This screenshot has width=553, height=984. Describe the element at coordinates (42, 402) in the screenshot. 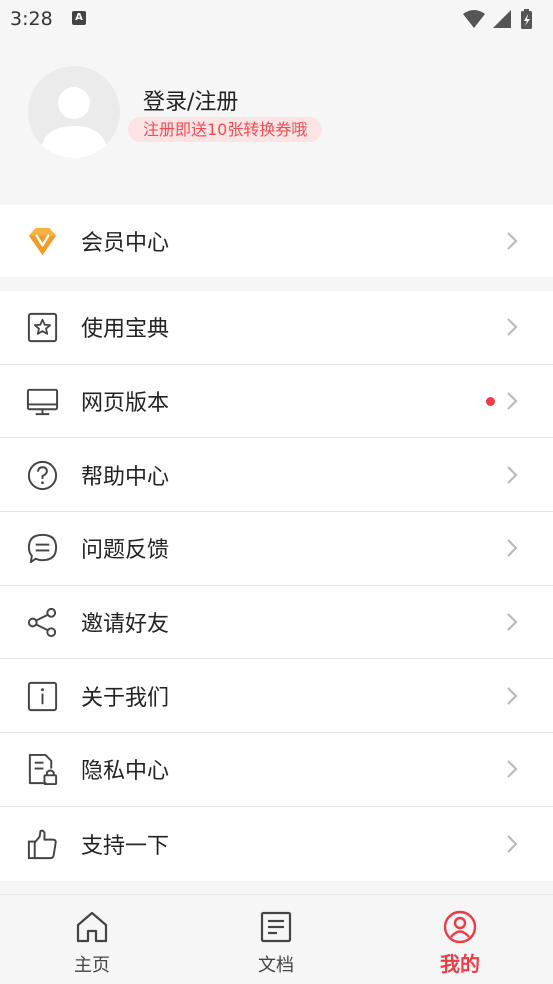

I see `monitor-icon` at that location.